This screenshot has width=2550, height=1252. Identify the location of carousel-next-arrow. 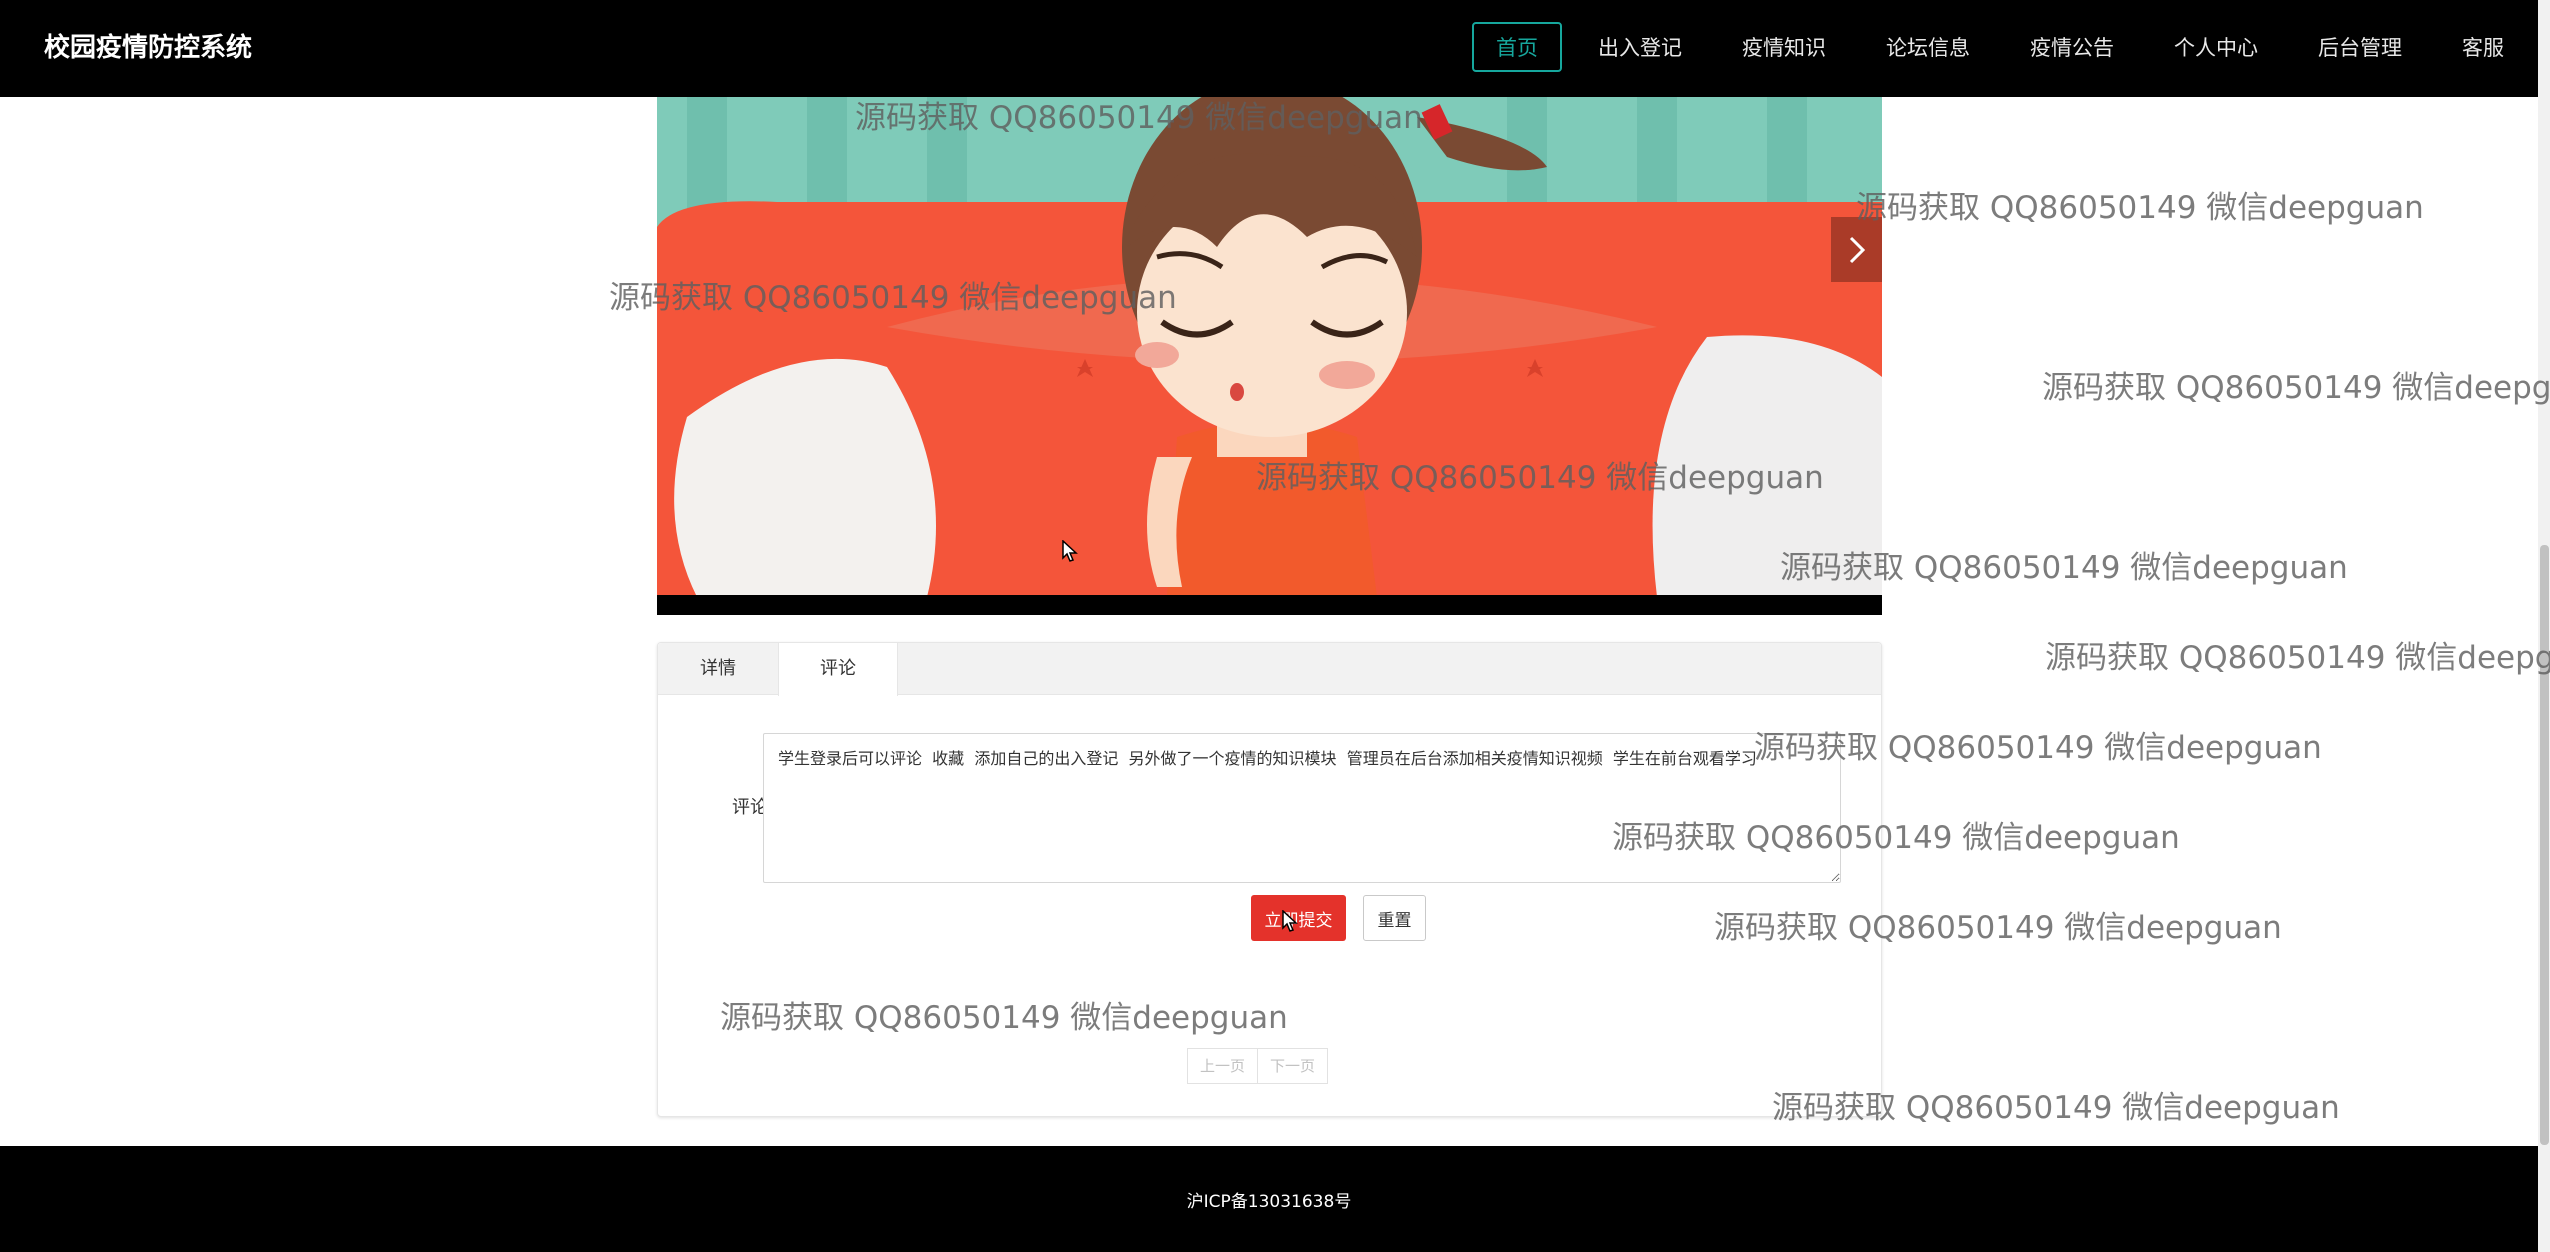
(1856, 249).